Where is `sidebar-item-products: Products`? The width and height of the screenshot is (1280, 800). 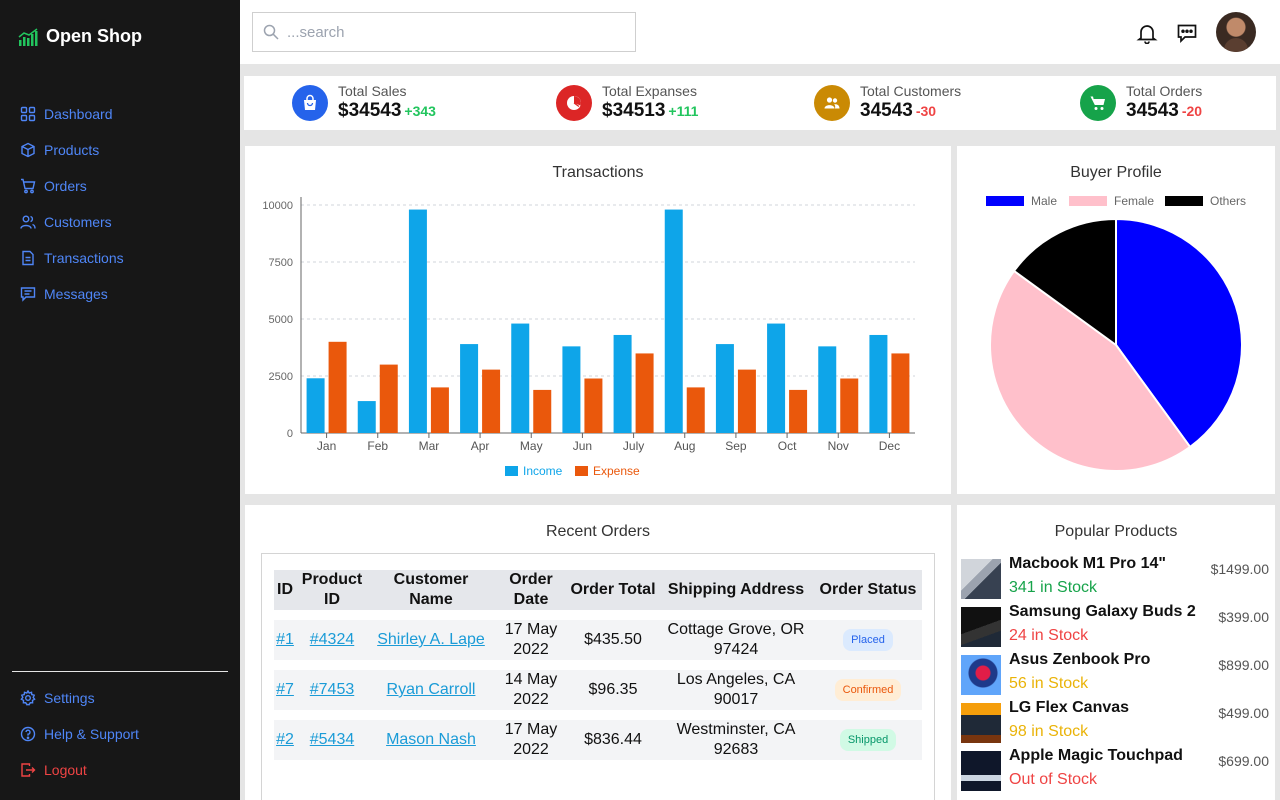
sidebar-item-products: Products is located at coordinates (72, 150).